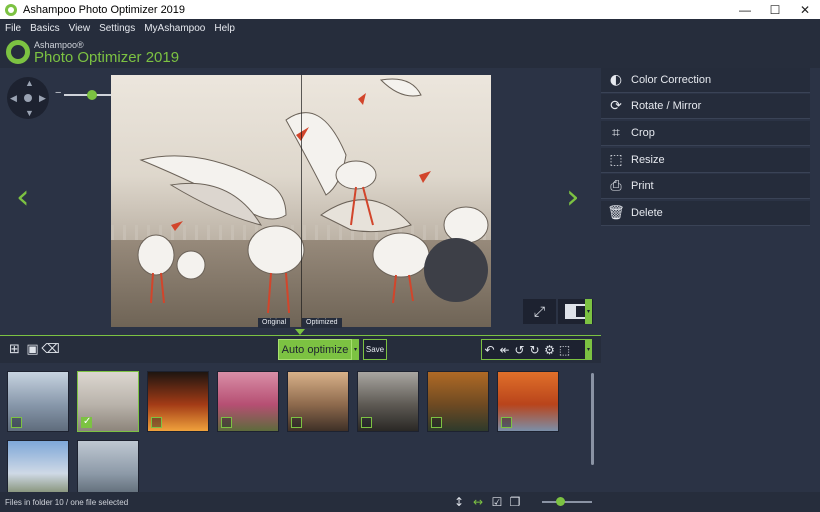 Image resolution: width=820 pixels, height=512 pixels. Describe the element at coordinates (388, 401) in the screenshot. I see `thumbnail-storm-clouds` at that location.